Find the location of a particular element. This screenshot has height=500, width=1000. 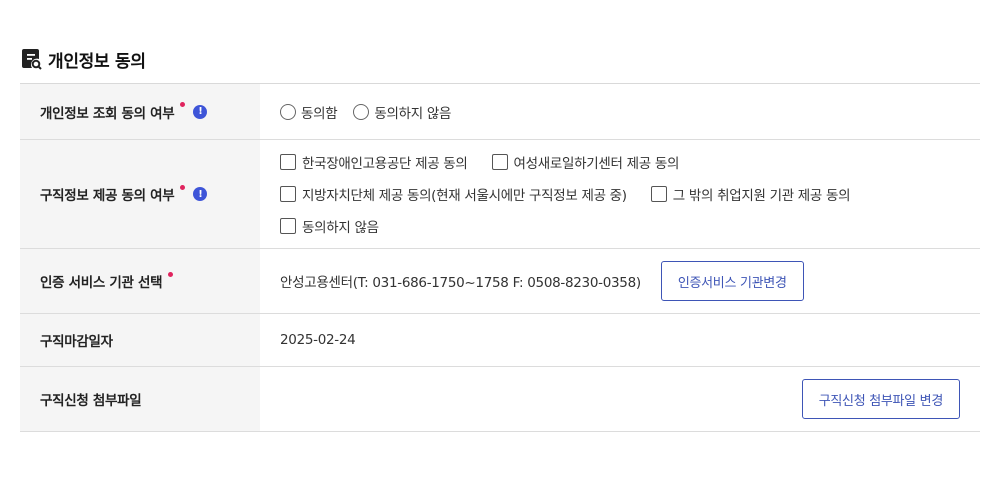

checkbox-line: 한국장애인고용공단 제공 동의 여성새로일하기센터 제공 동의 is located at coordinates (565, 162).